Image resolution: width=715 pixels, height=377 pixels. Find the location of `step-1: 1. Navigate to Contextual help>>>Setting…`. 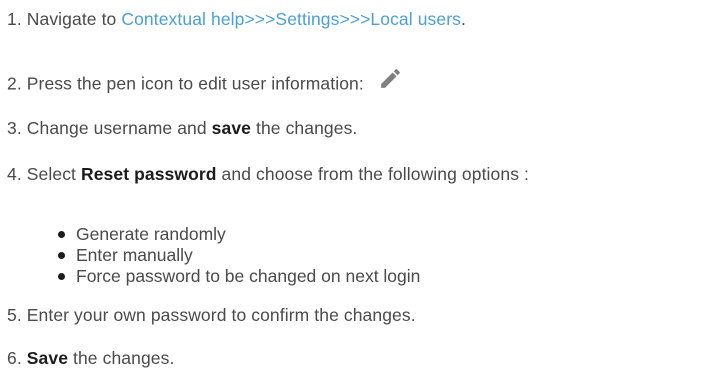

step-1: 1. Navigate to Contextual help>>>Setting… is located at coordinates (236, 19).